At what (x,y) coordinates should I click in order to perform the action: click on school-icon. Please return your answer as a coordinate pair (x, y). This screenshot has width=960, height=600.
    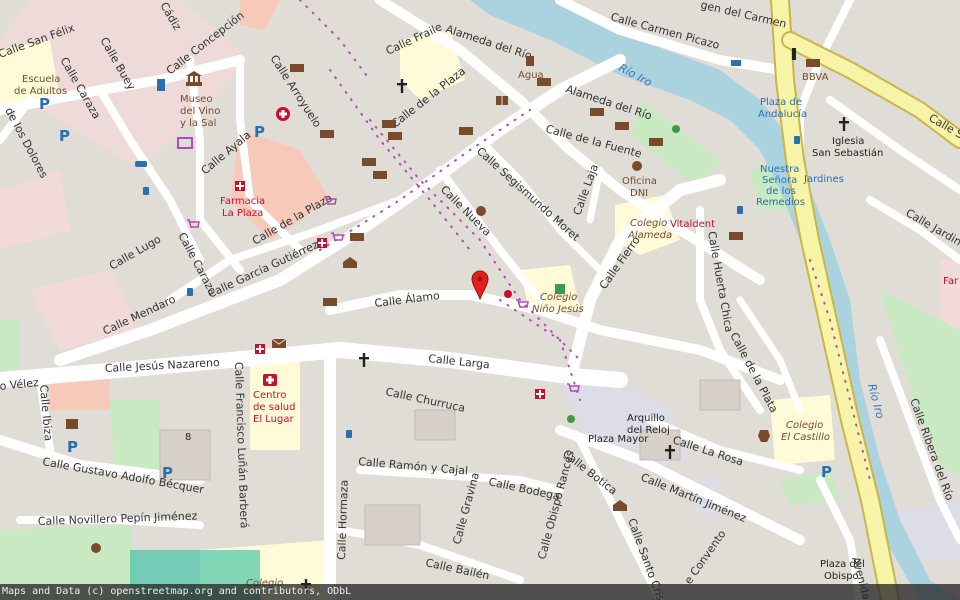
    Looking at the image, I should click on (560, 289).